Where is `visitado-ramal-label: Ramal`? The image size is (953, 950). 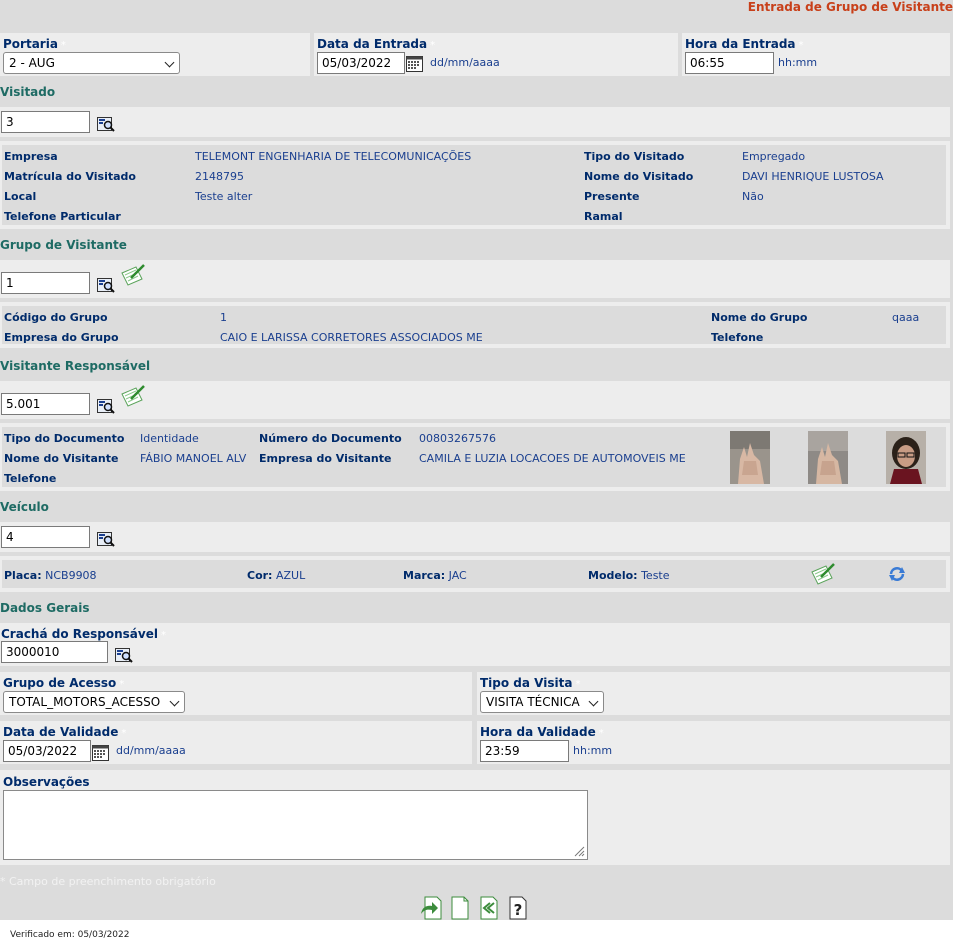 visitado-ramal-label: Ramal is located at coordinates (603, 216).